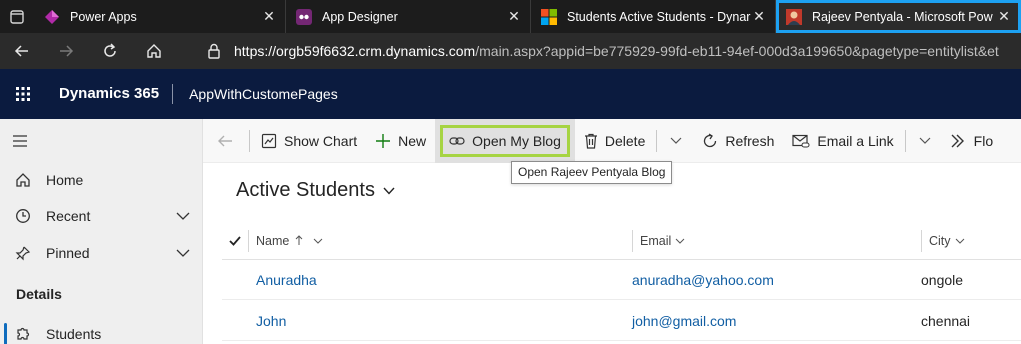  What do you see at coordinates (942, 279) in the screenshot?
I see `student-city: ongole` at bounding box center [942, 279].